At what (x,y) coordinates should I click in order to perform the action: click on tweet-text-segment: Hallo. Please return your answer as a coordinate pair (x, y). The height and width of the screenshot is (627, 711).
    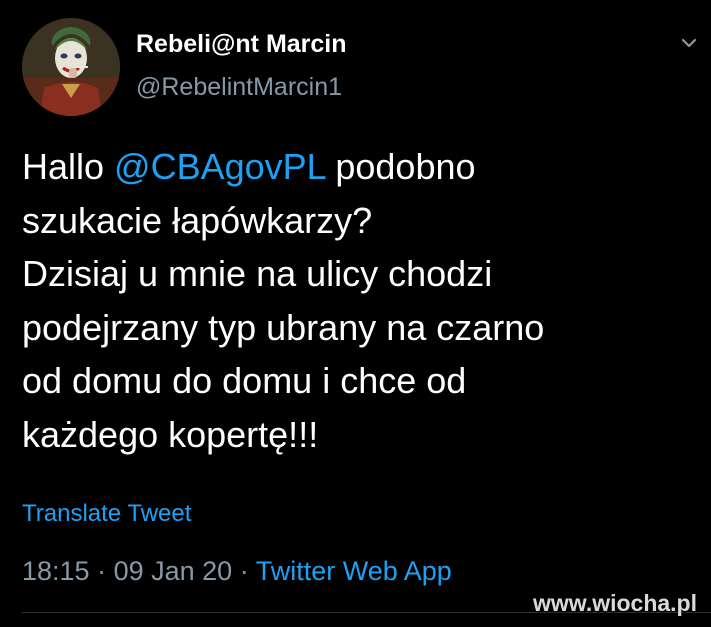
    Looking at the image, I should click on (68, 166).